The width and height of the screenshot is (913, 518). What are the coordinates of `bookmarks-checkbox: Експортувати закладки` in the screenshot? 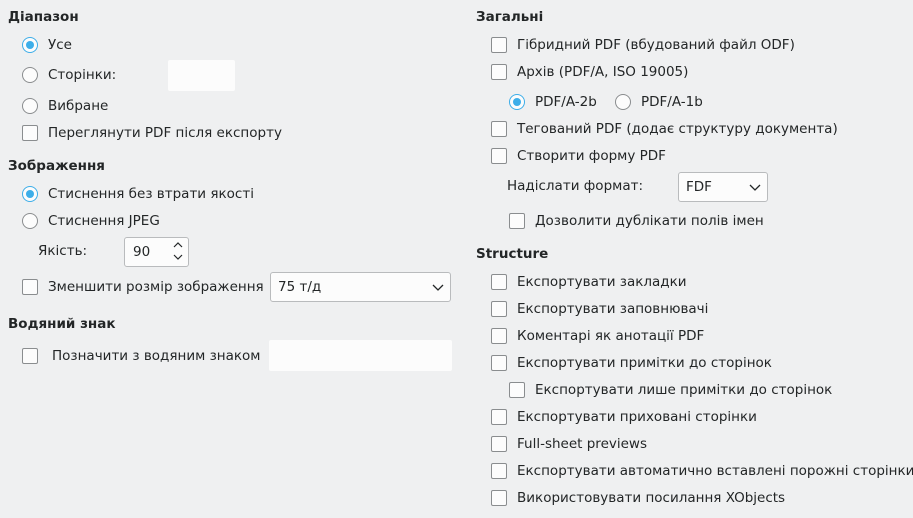 It's located at (589, 282).